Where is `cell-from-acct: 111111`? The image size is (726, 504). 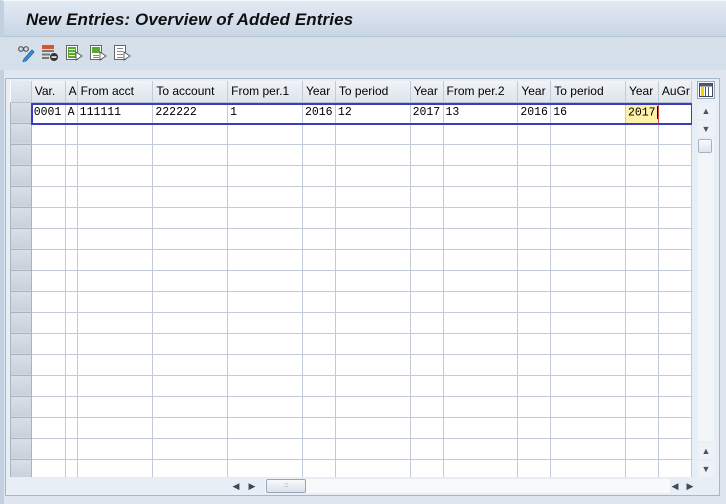
cell-from-acct: 111111 is located at coordinates (115, 113).